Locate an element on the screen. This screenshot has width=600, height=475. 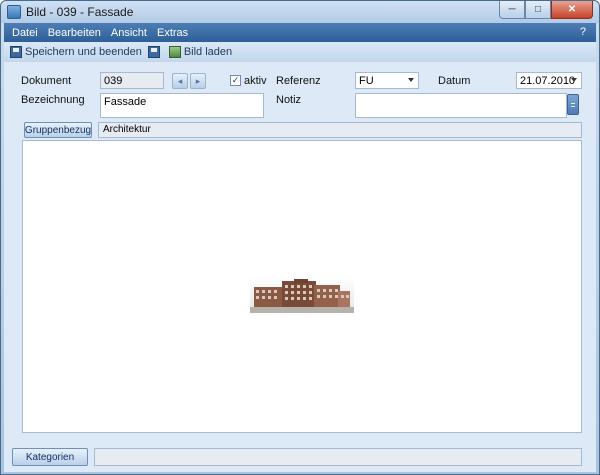
notiz-label: Notiz is located at coordinates (289, 100).